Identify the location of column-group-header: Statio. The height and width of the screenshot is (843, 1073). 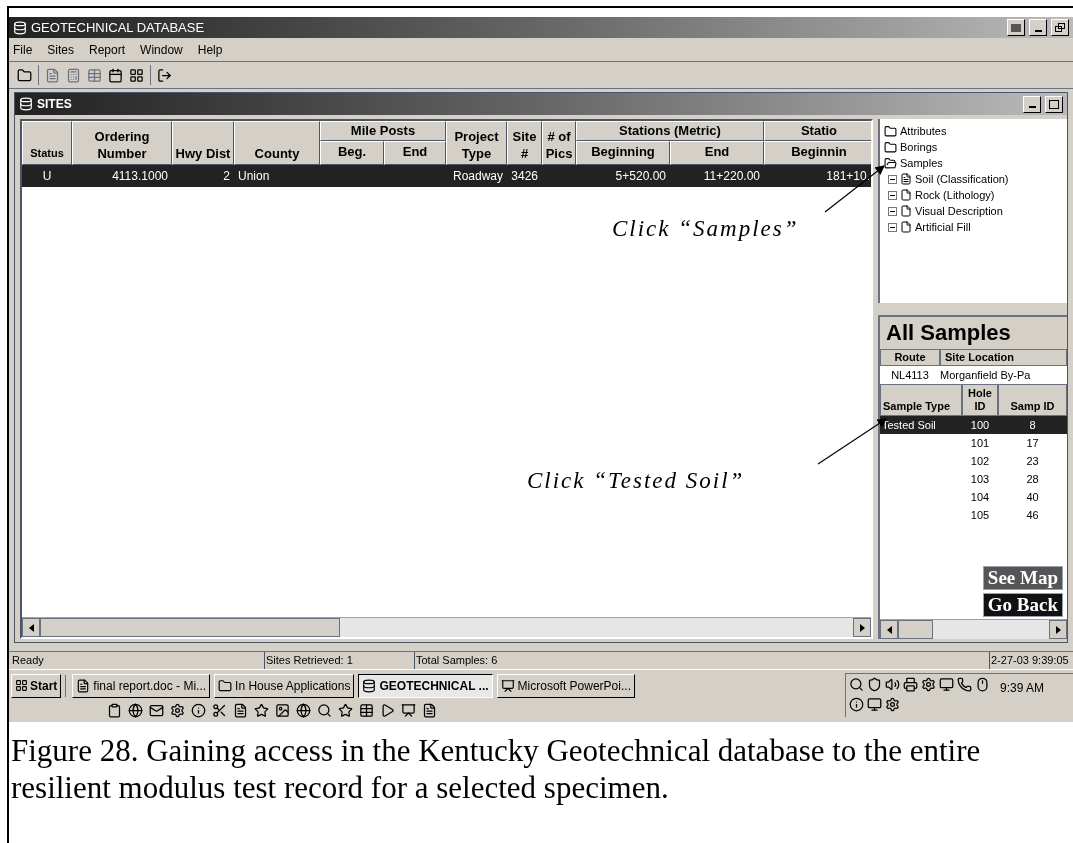
(817, 131).